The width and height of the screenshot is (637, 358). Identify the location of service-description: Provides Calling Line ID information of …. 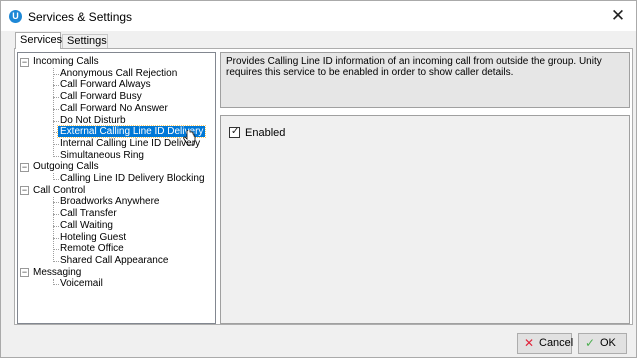
(425, 80).